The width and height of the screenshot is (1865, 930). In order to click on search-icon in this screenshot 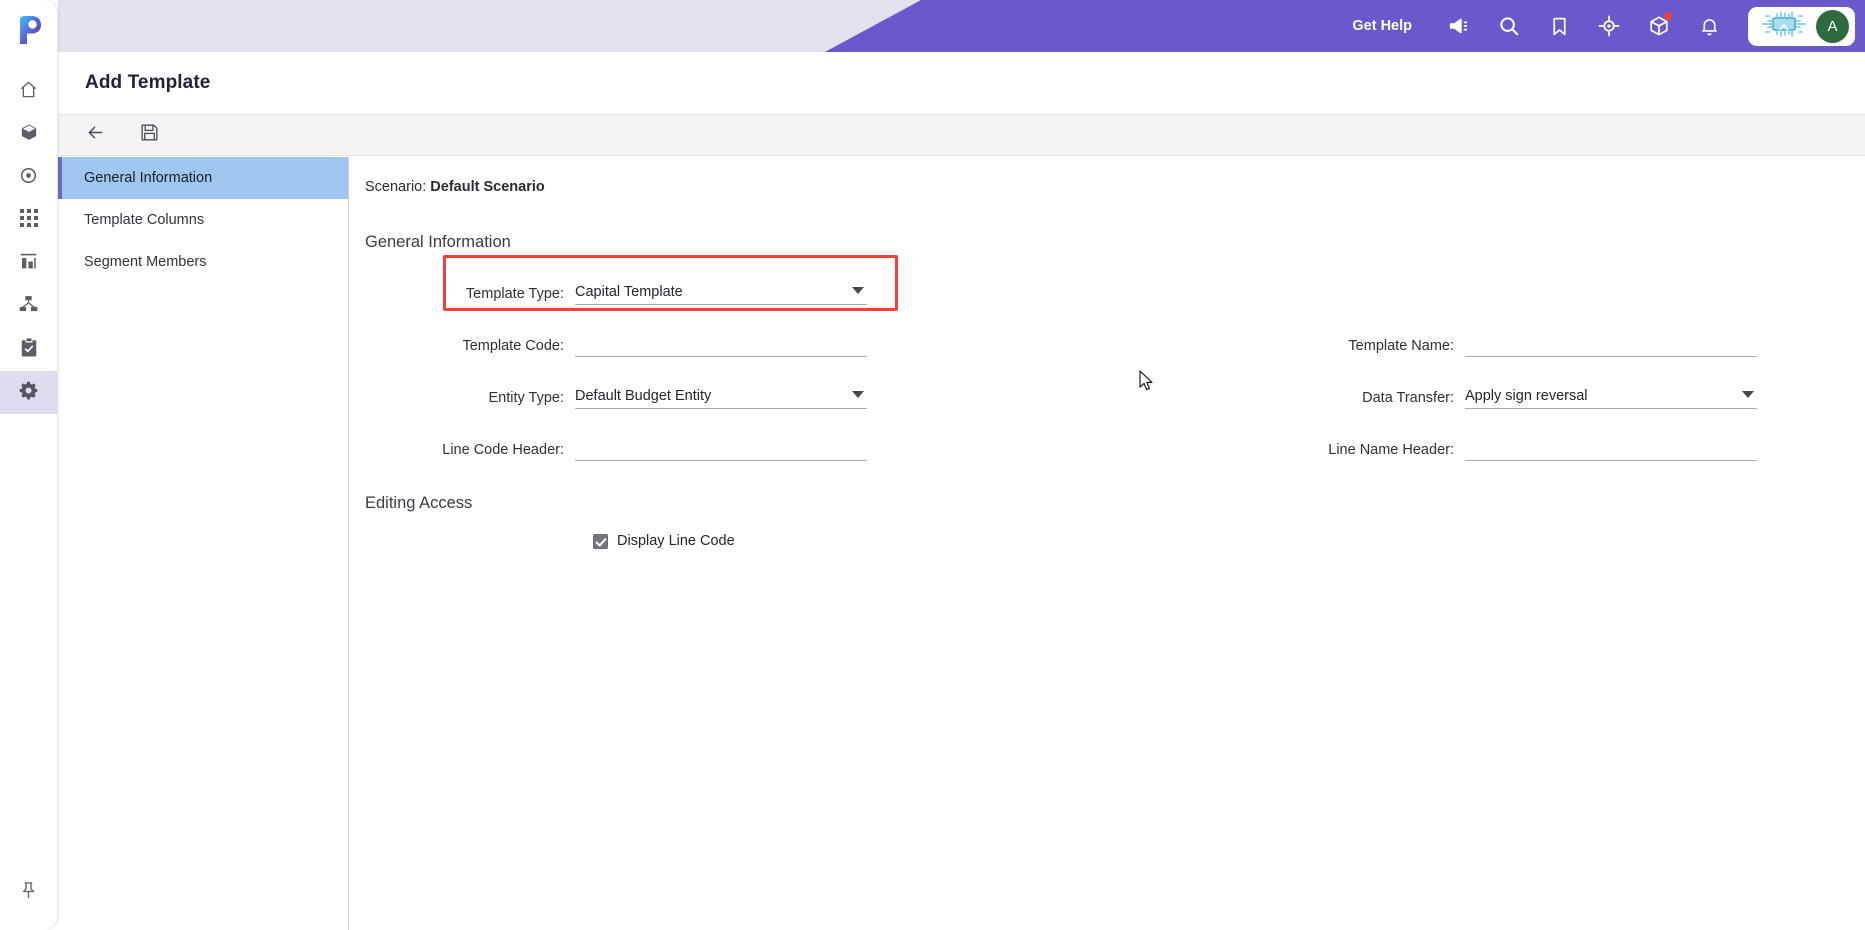, I will do `click(1509, 26)`.